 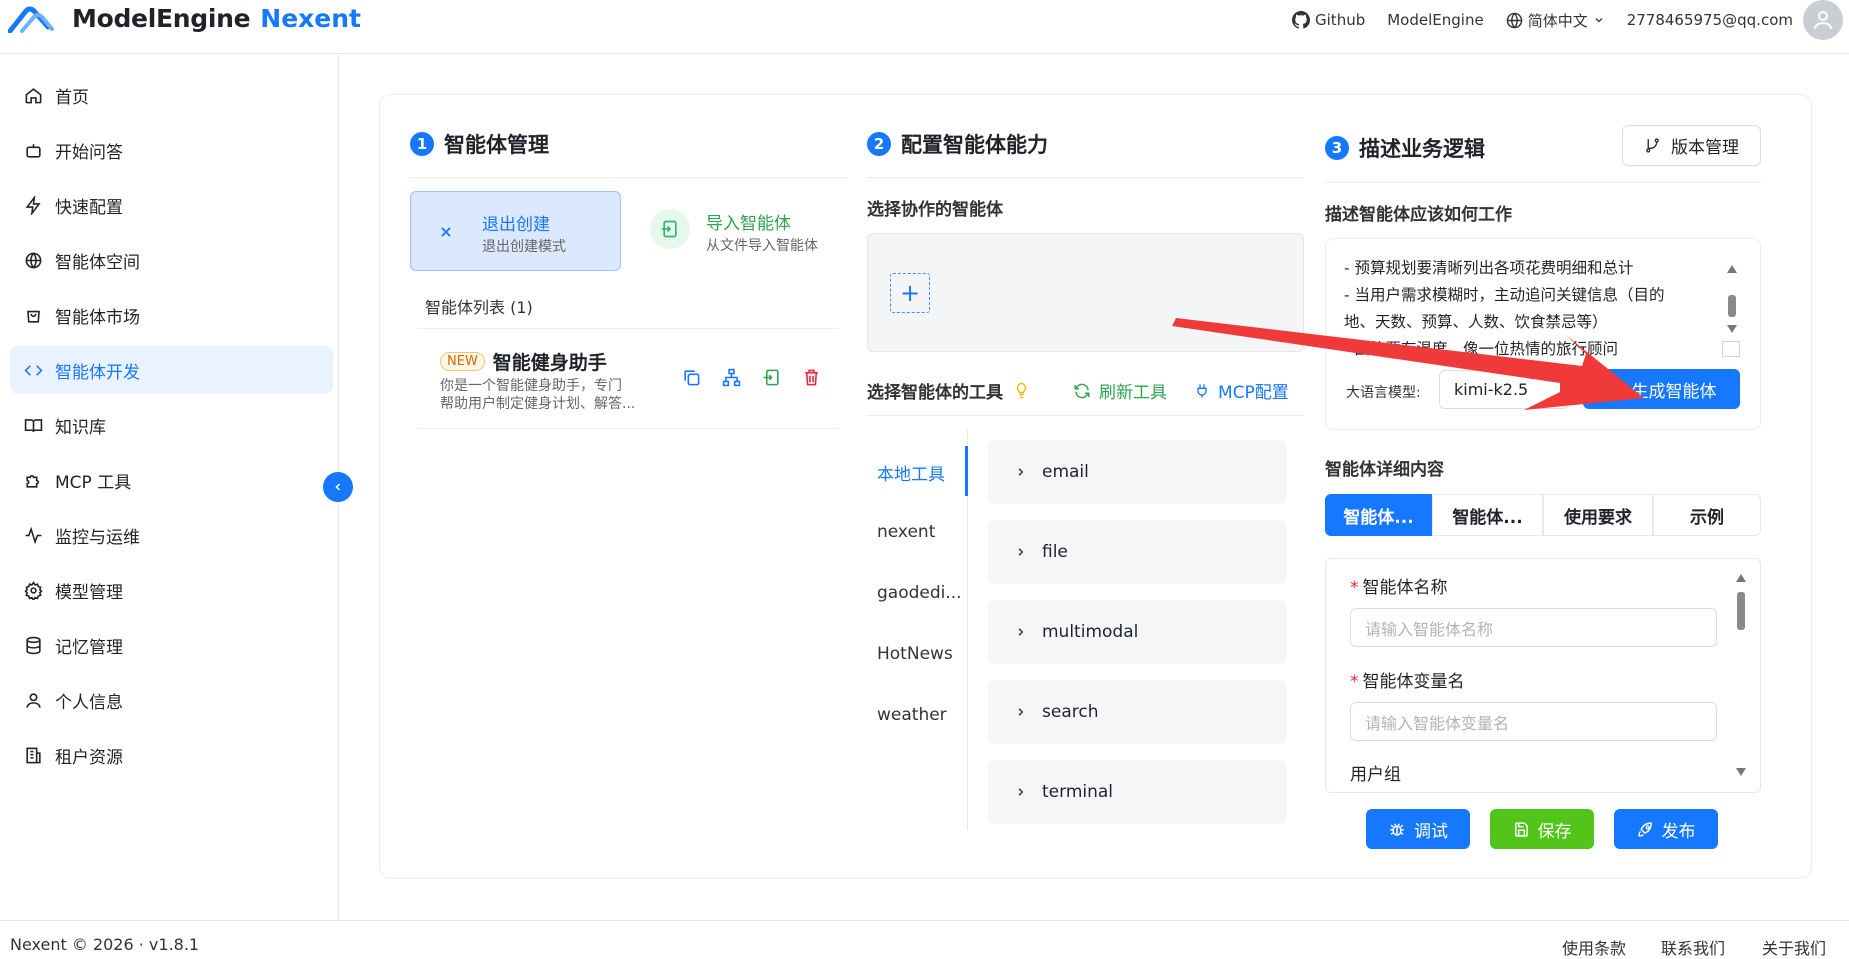 What do you see at coordinates (915, 654) in the screenshot?
I see `tab-hotnews: HotNews` at bounding box center [915, 654].